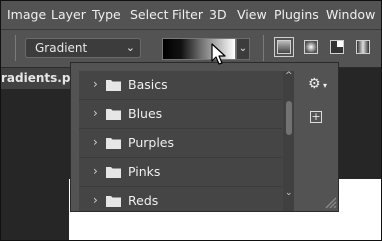 This screenshot has width=382, height=241. I want to click on mouse-pointer-icon, so click(218, 54).